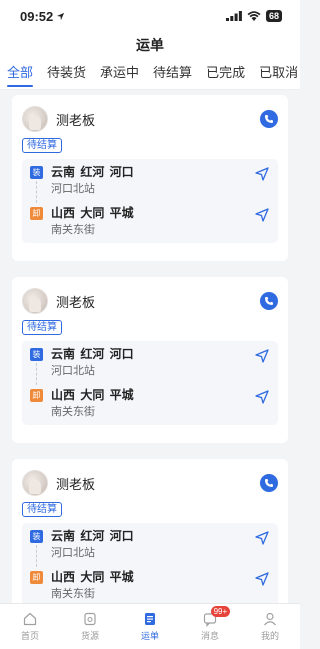 This screenshot has width=320, height=649. I want to click on nav-waybill: 运单, so click(150, 626).